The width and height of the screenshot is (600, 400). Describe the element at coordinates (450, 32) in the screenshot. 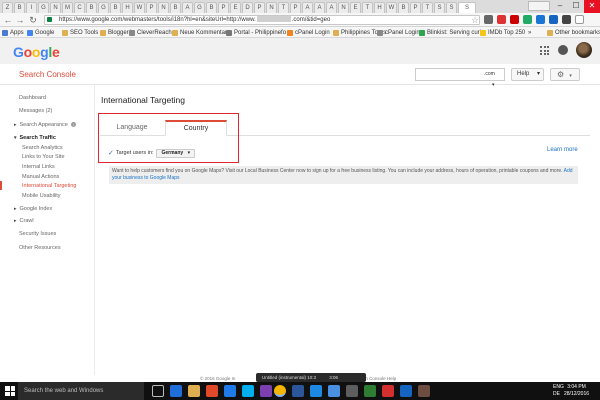

I see `bookmark-item: Blinkist: Serving curi` at that location.